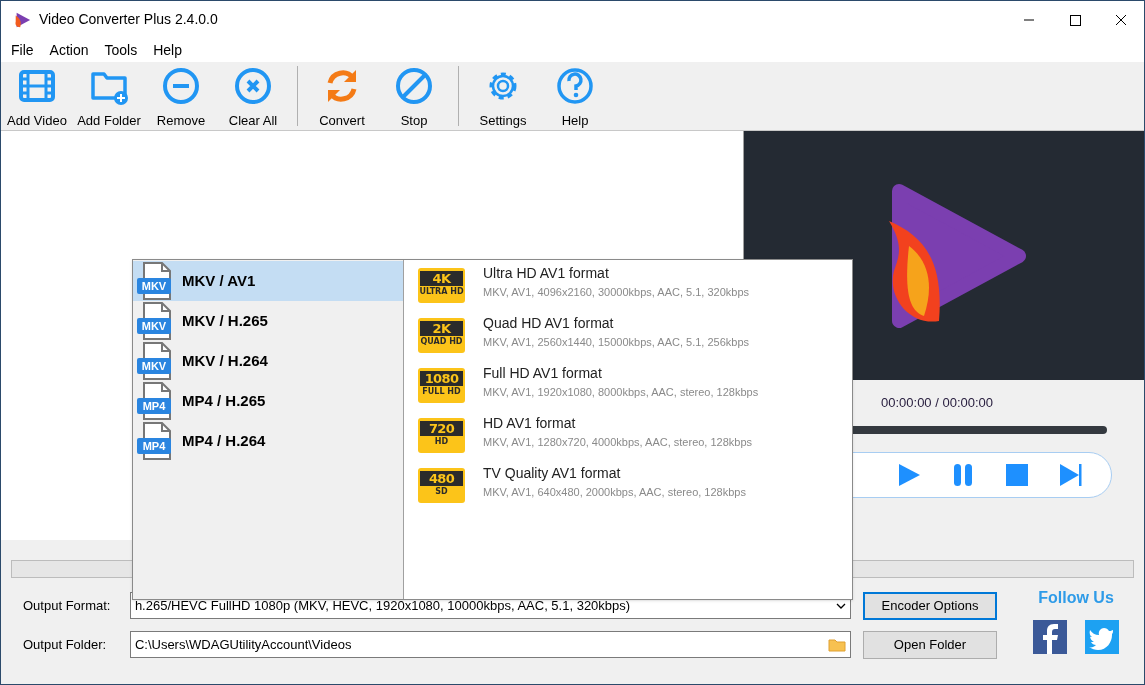 The width and height of the screenshot is (1145, 685). What do you see at coordinates (121, 50) in the screenshot?
I see `menu-item: Tools` at bounding box center [121, 50].